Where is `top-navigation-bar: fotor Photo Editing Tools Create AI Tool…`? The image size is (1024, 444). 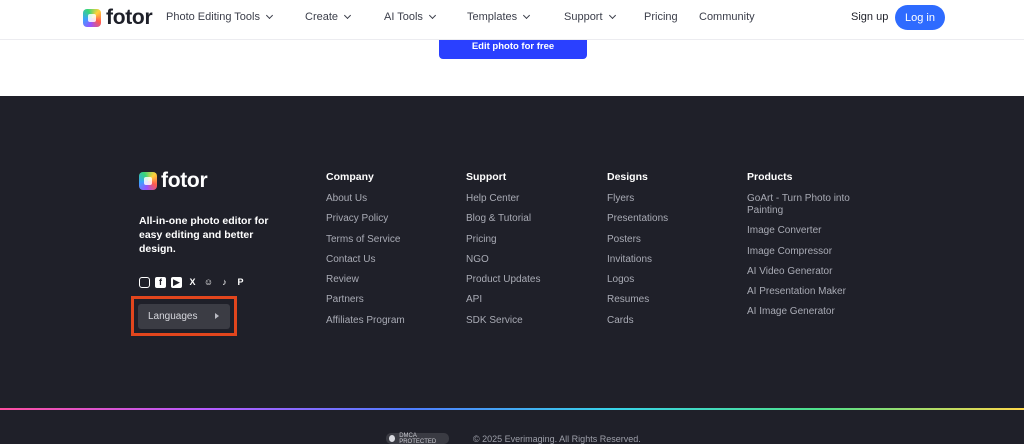
top-navigation-bar: fotor Photo Editing Tools Create AI Tool… is located at coordinates (512, 20).